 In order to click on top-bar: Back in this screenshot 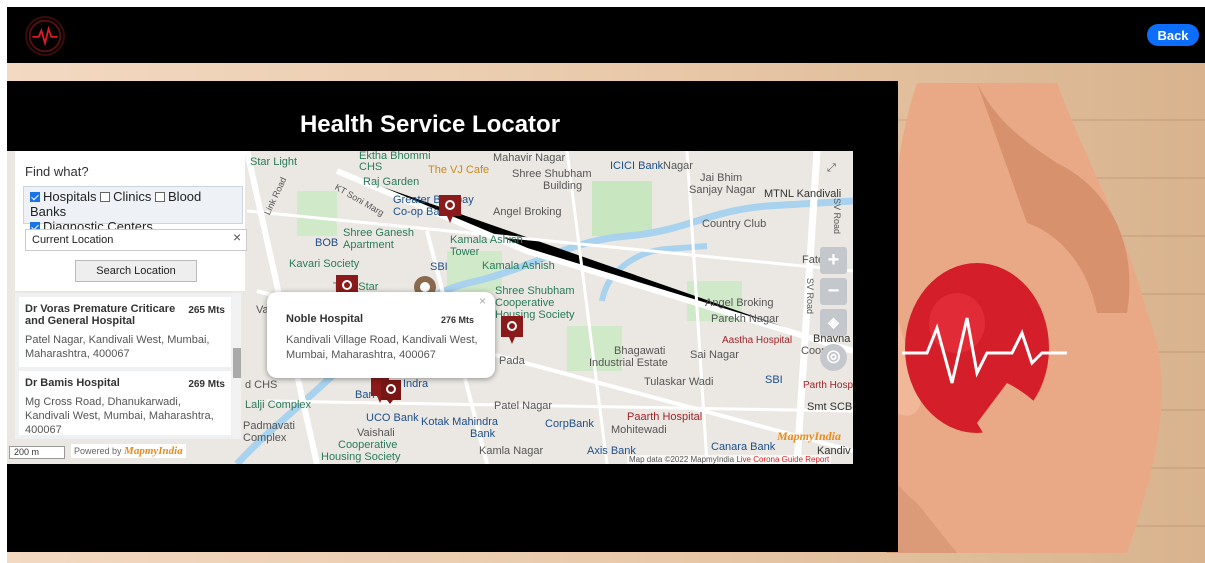, I will do `click(606, 35)`.